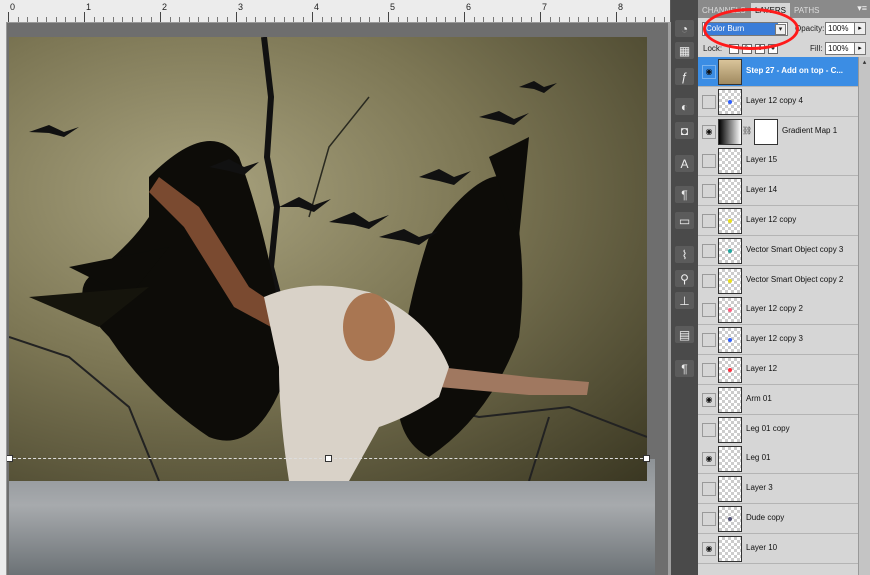 This screenshot has height=575, width=870. I want to click on opacity-slider-arrow-icon: ▸, so click(860, 28).